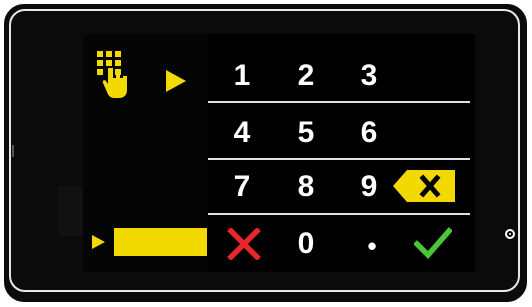  Describe the element at coordinates (160, 242) in the screenshot. I see `pin-entry-field` at that location.